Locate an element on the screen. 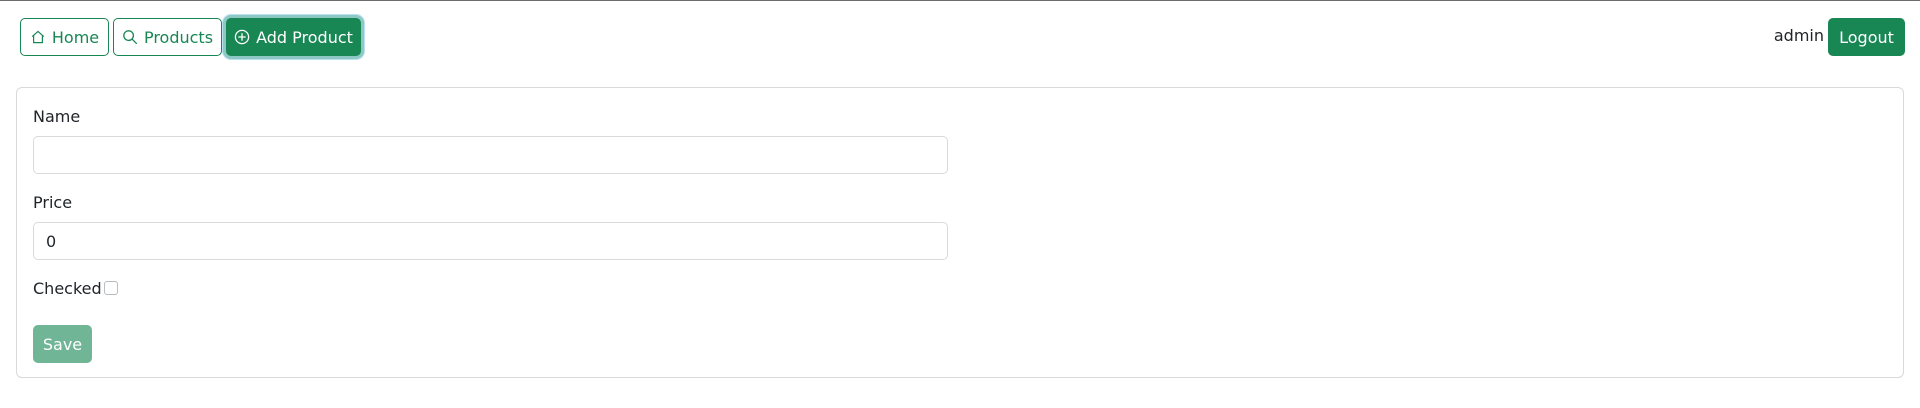  home-button: Home is located at coordinates (64, 37).